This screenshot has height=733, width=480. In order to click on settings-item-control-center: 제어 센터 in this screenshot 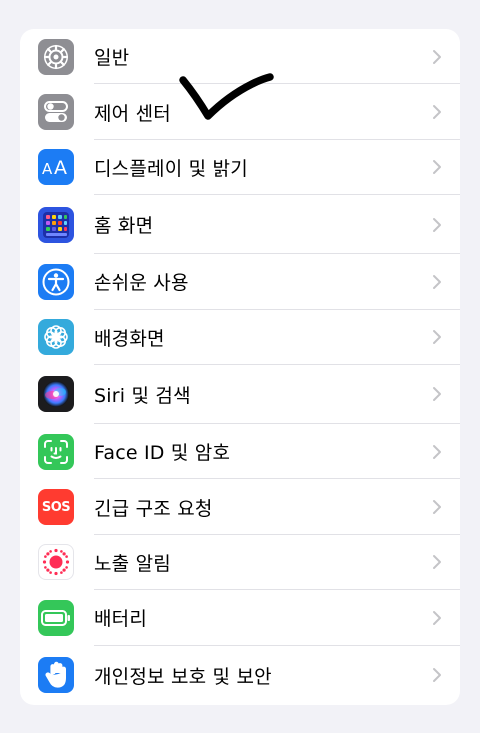, I will do `click(240, 112)`.